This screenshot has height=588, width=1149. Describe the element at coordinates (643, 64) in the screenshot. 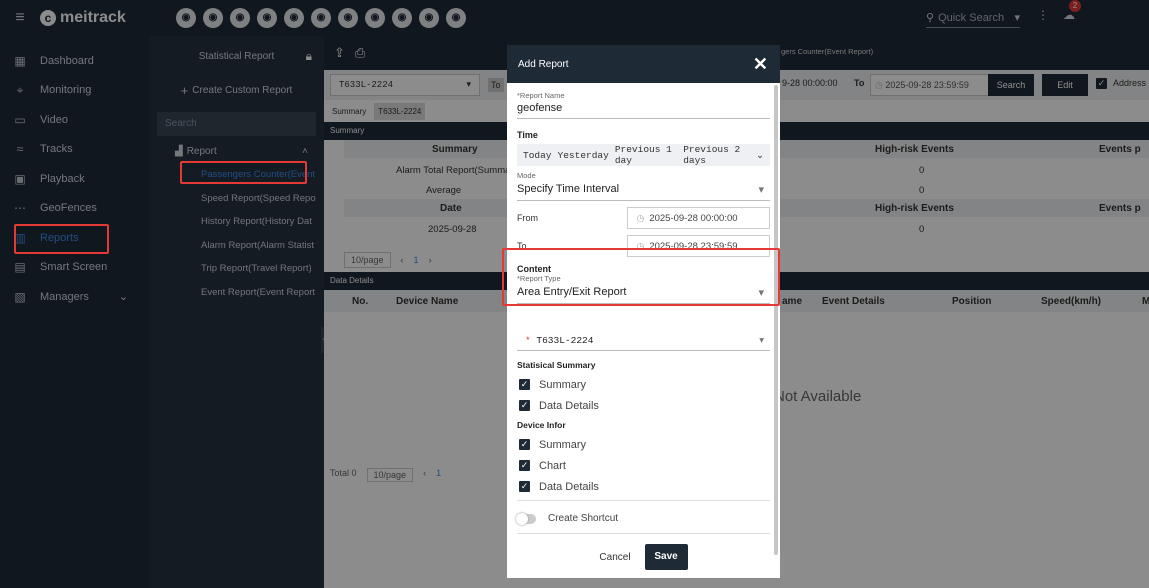

I see `modal-header: Add Report ✕` at that location.